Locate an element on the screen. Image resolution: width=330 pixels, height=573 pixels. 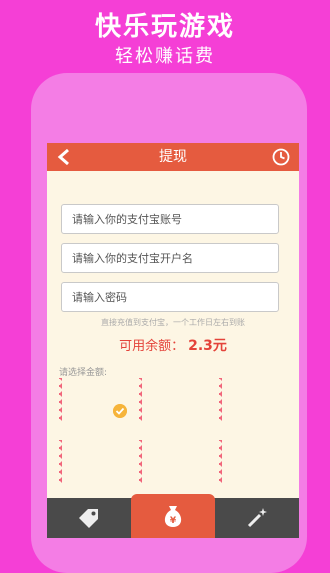
tab-wallet: ¥ is located at coordinates (173, 516).